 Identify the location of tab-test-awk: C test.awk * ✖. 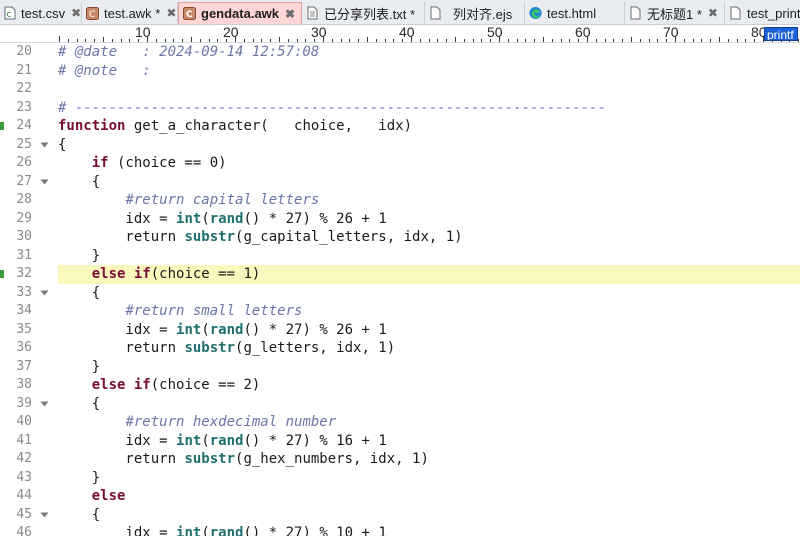
(130, 13).